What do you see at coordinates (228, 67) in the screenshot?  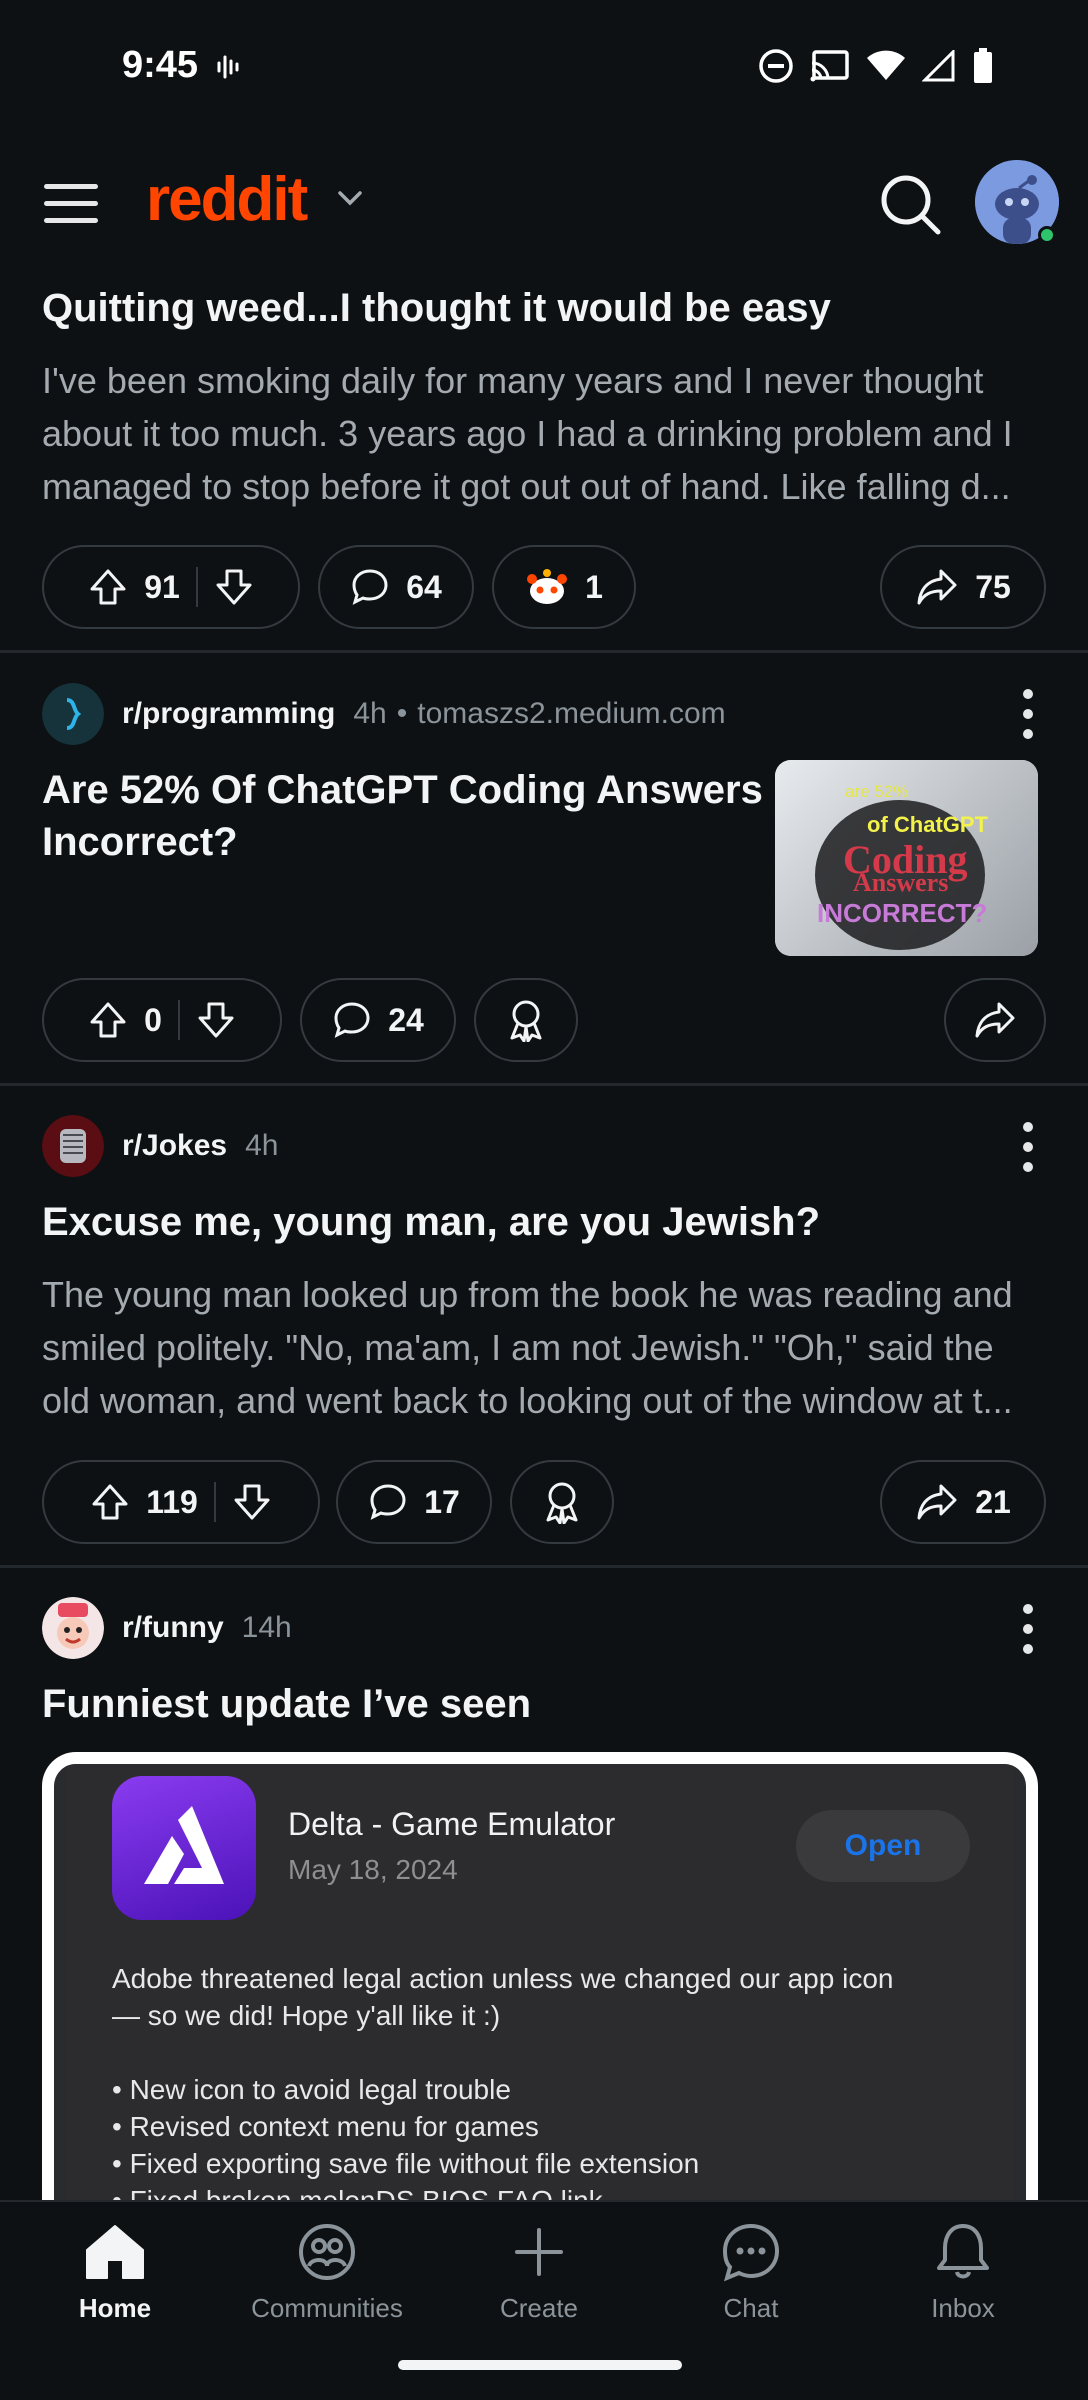 I see `voice-activity-icon` at bounding box center [228, 67].